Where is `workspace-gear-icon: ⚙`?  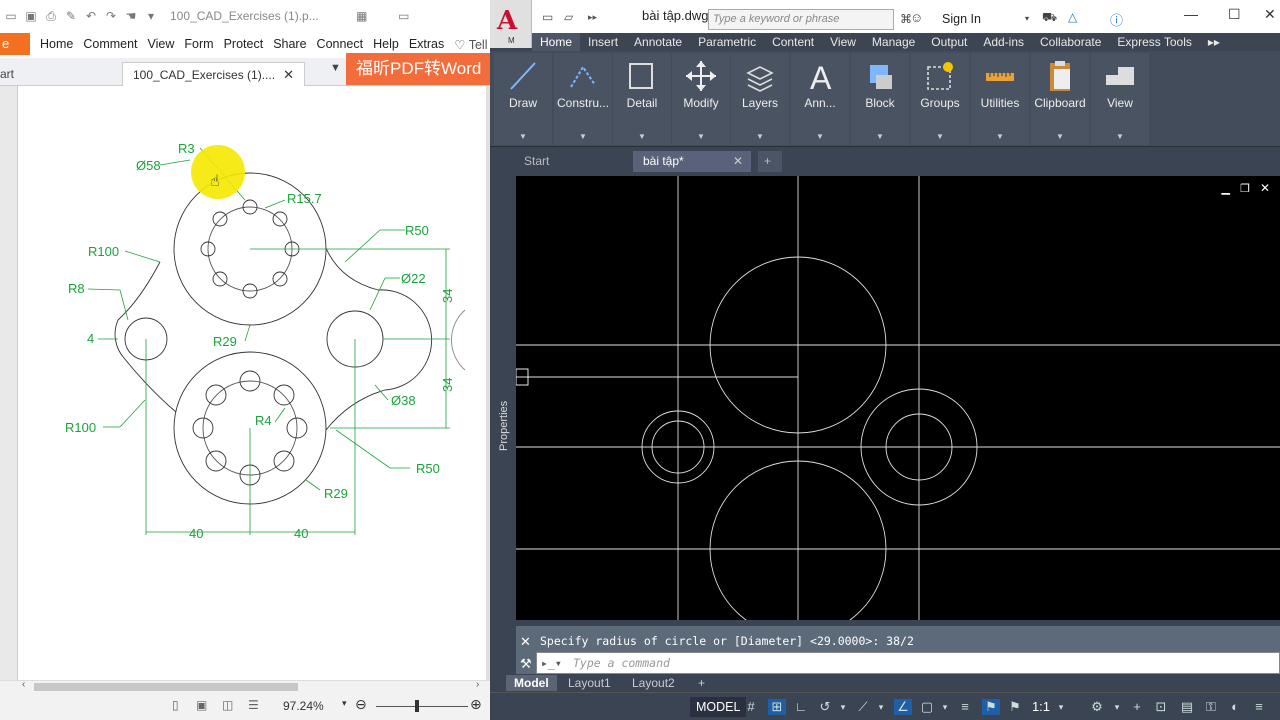
workspace-gear-icon: ⚙ is located at coordinates (1097, 707).